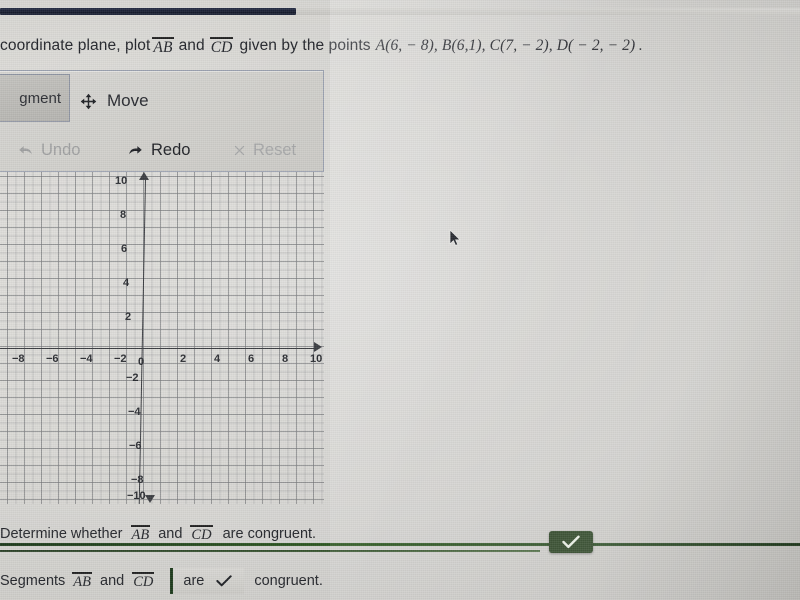 This screenshot has width=800, height=600. I want to click on point-b: B(6,1),, so click(463, 45).